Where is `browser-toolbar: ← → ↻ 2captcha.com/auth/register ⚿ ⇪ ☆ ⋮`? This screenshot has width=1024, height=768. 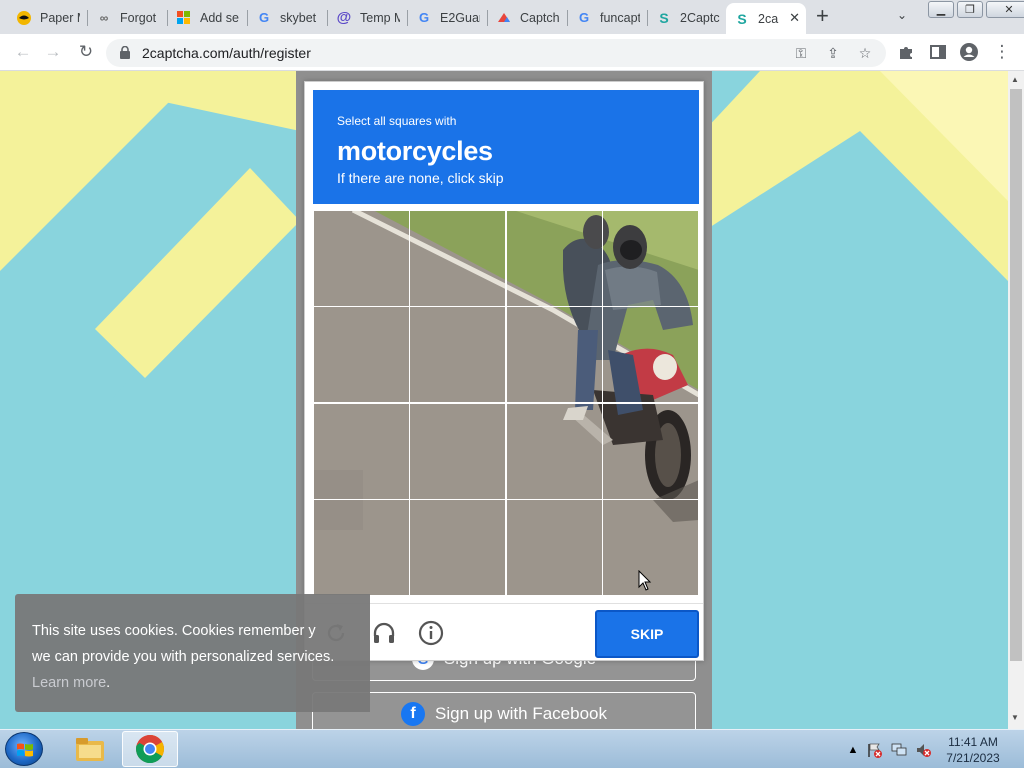 browser-toolbar: ← → ↻ 2captcha.com/auth/register ⚿ ⇪ ☆ ⋮ is located at coordinates (512, 52).